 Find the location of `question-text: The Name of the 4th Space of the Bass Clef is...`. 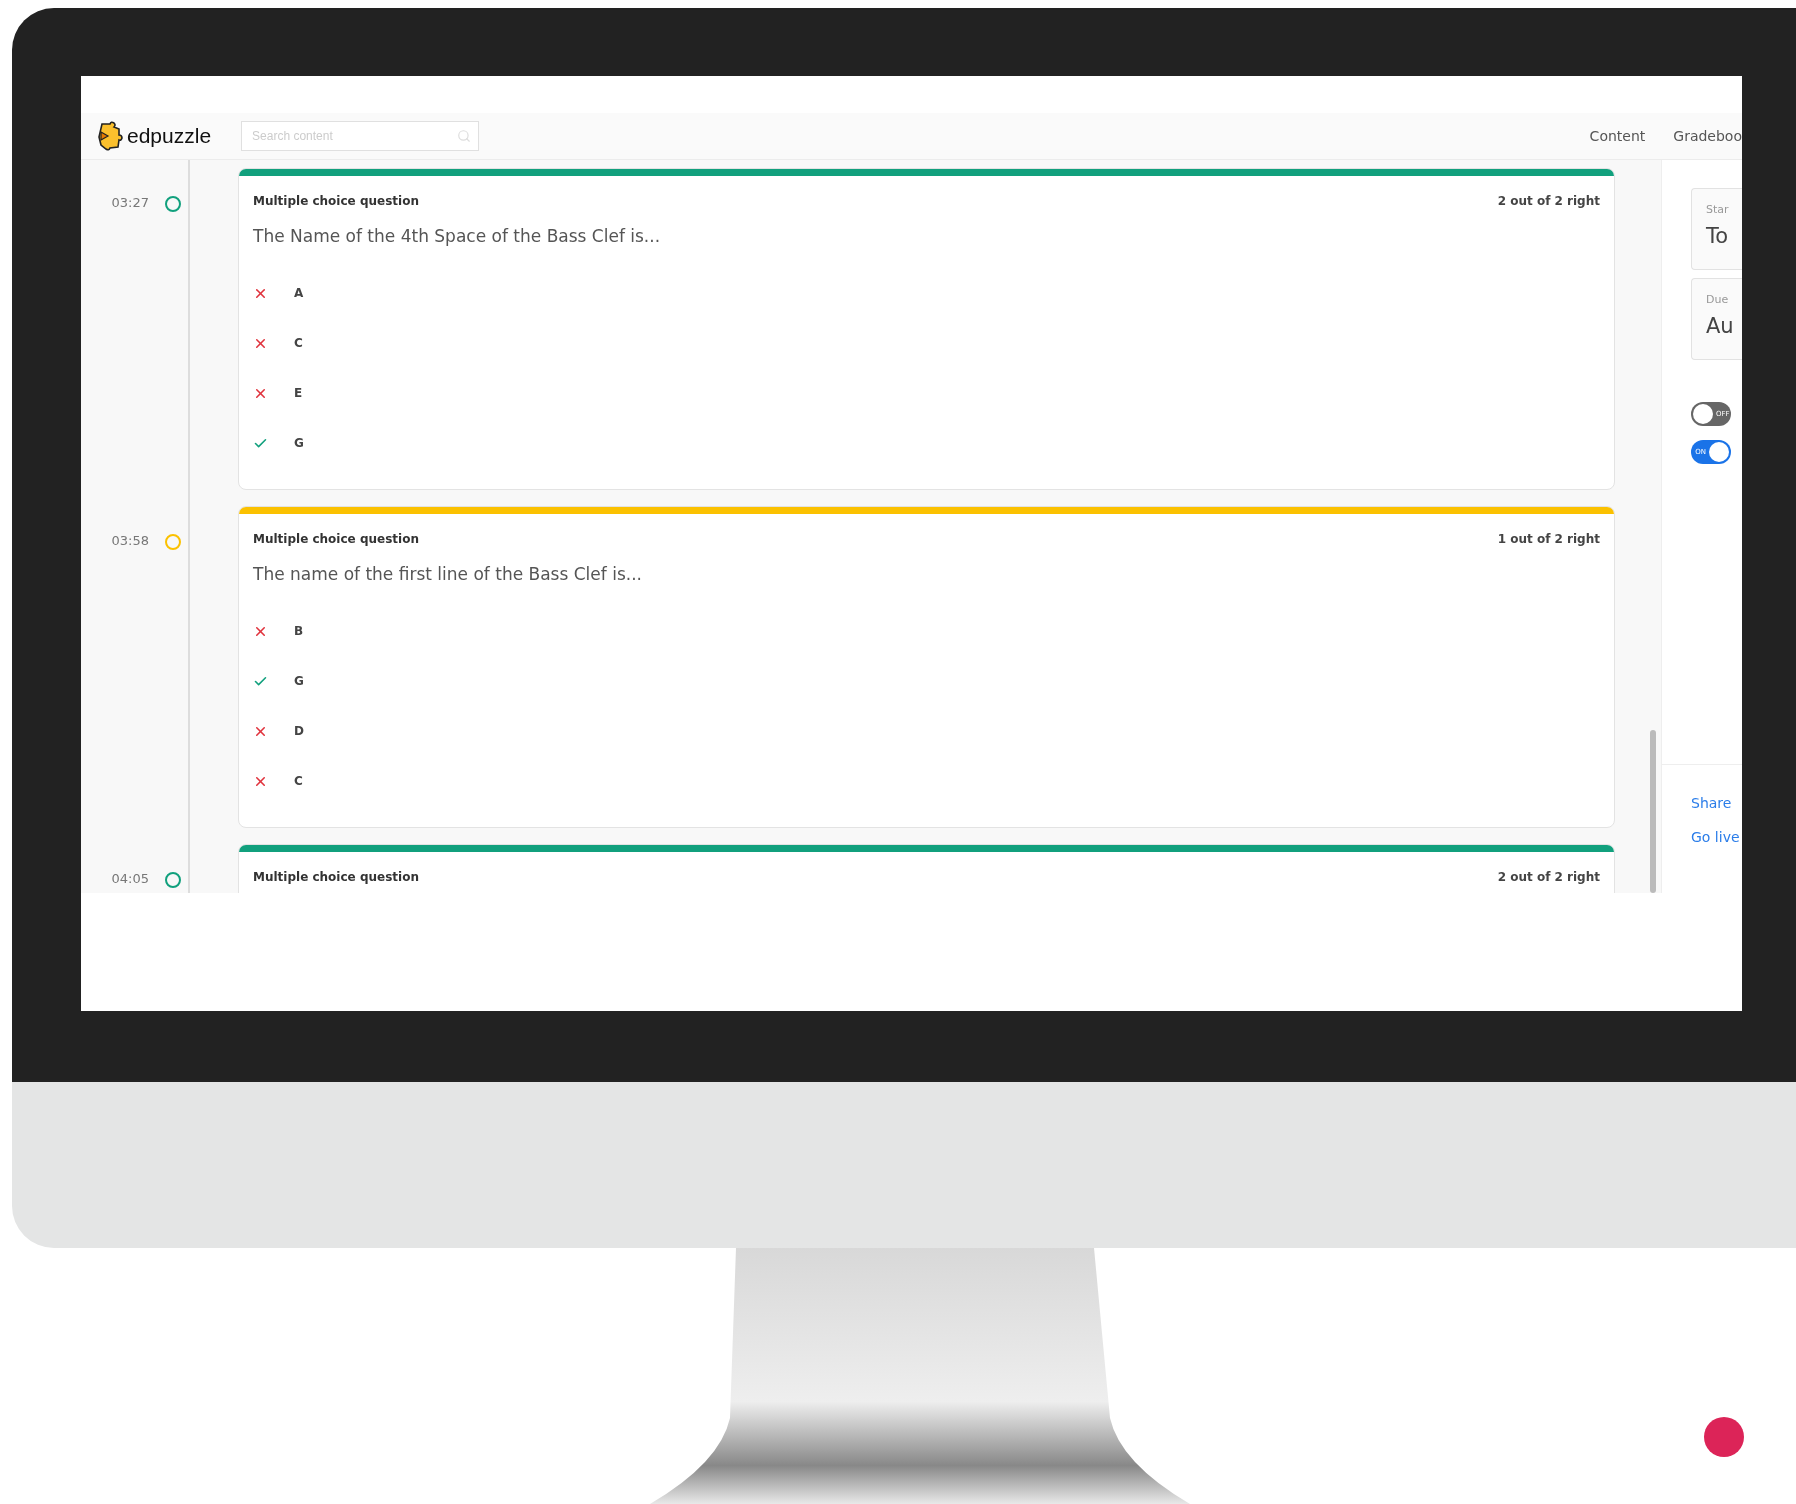

question-text: The Name of the 4th Space of the Bass Clef is... is located at coordinates (457, 236).